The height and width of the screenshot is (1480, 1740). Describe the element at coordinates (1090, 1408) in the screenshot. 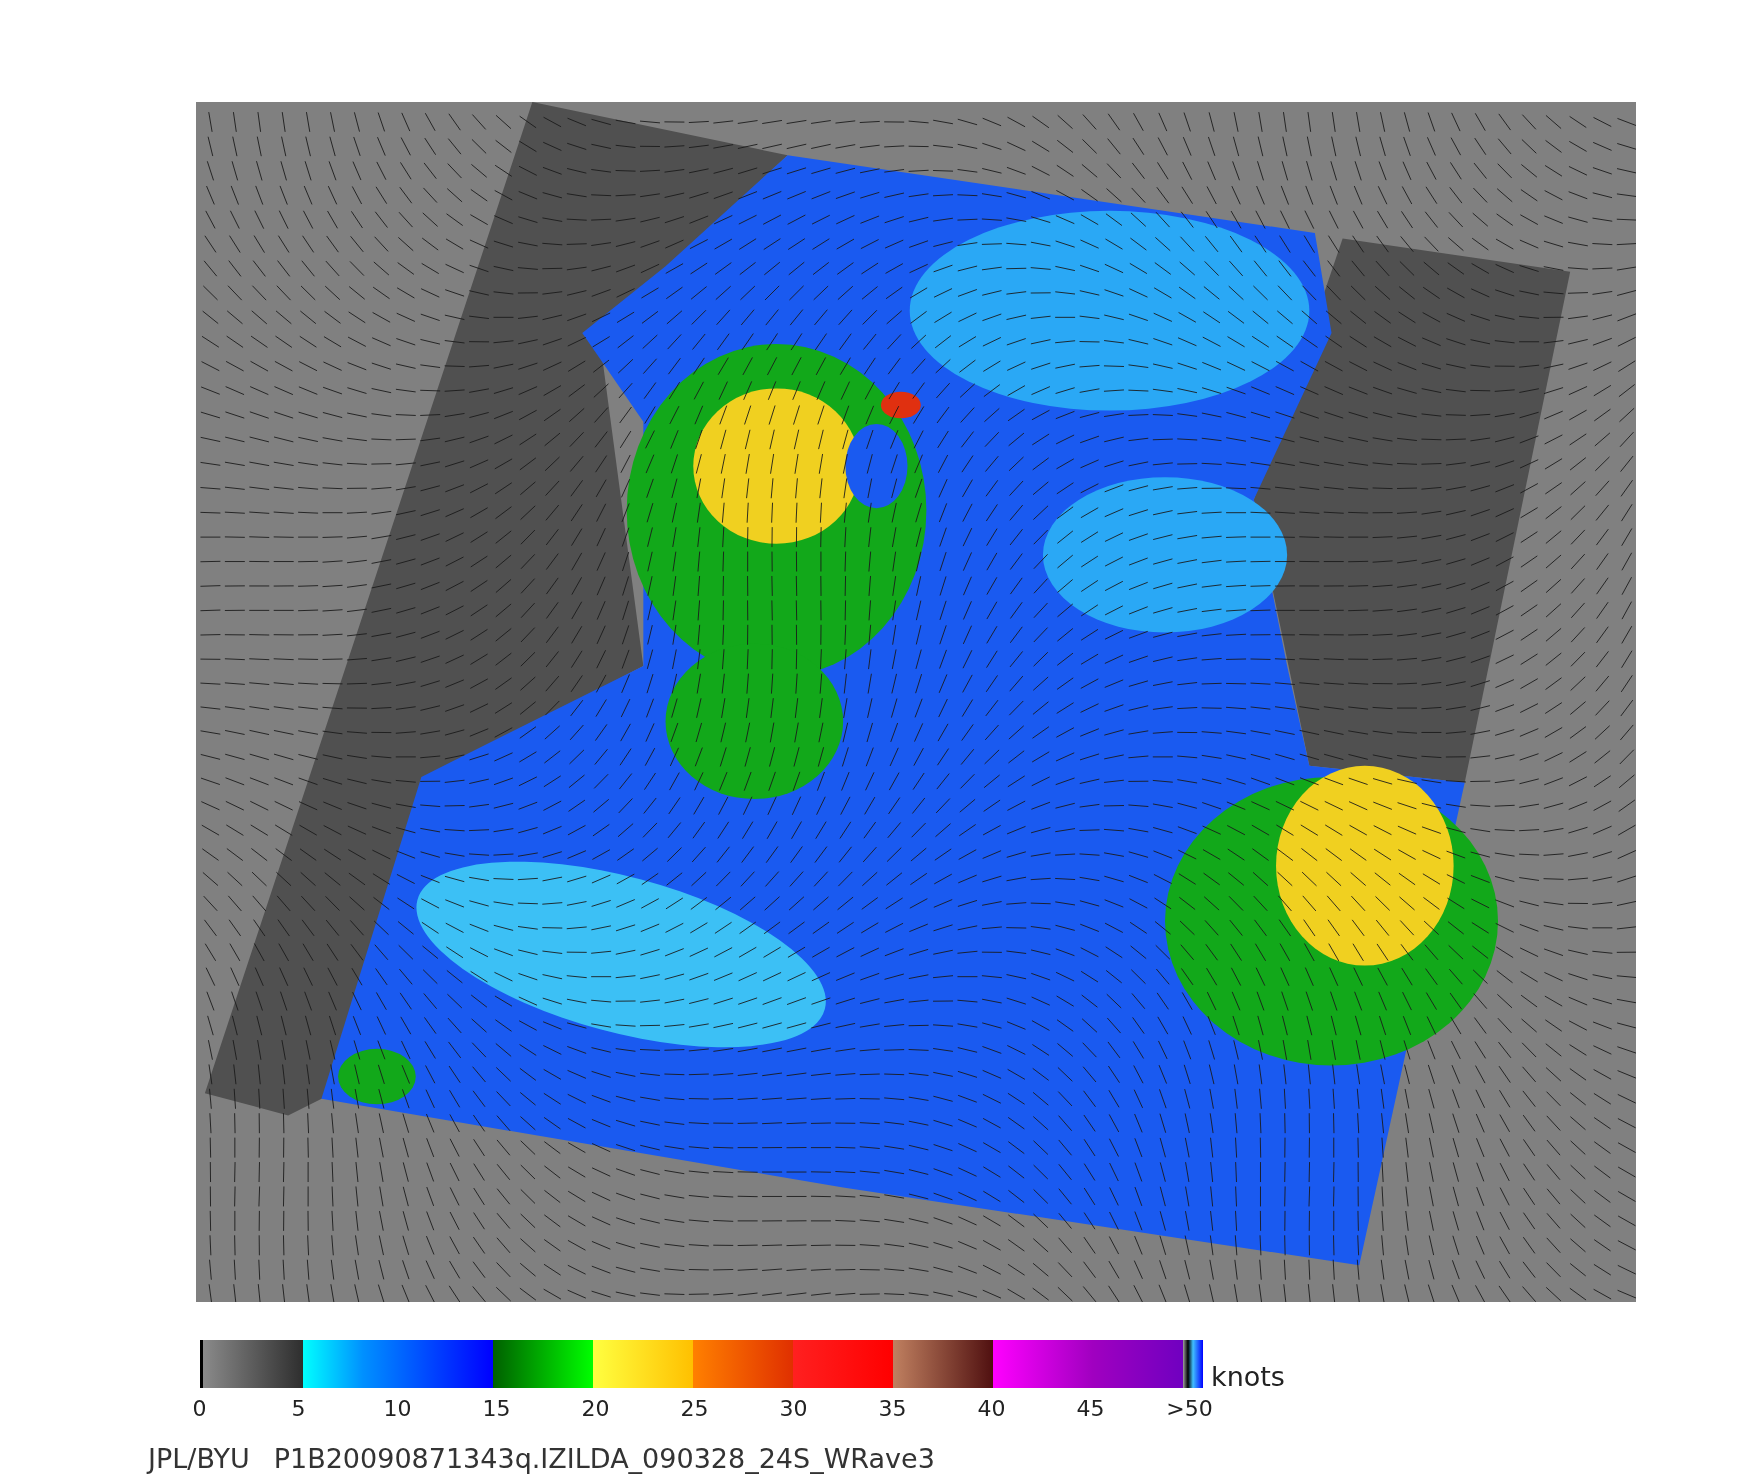

I see `scale-tick-label: 45` at that location.